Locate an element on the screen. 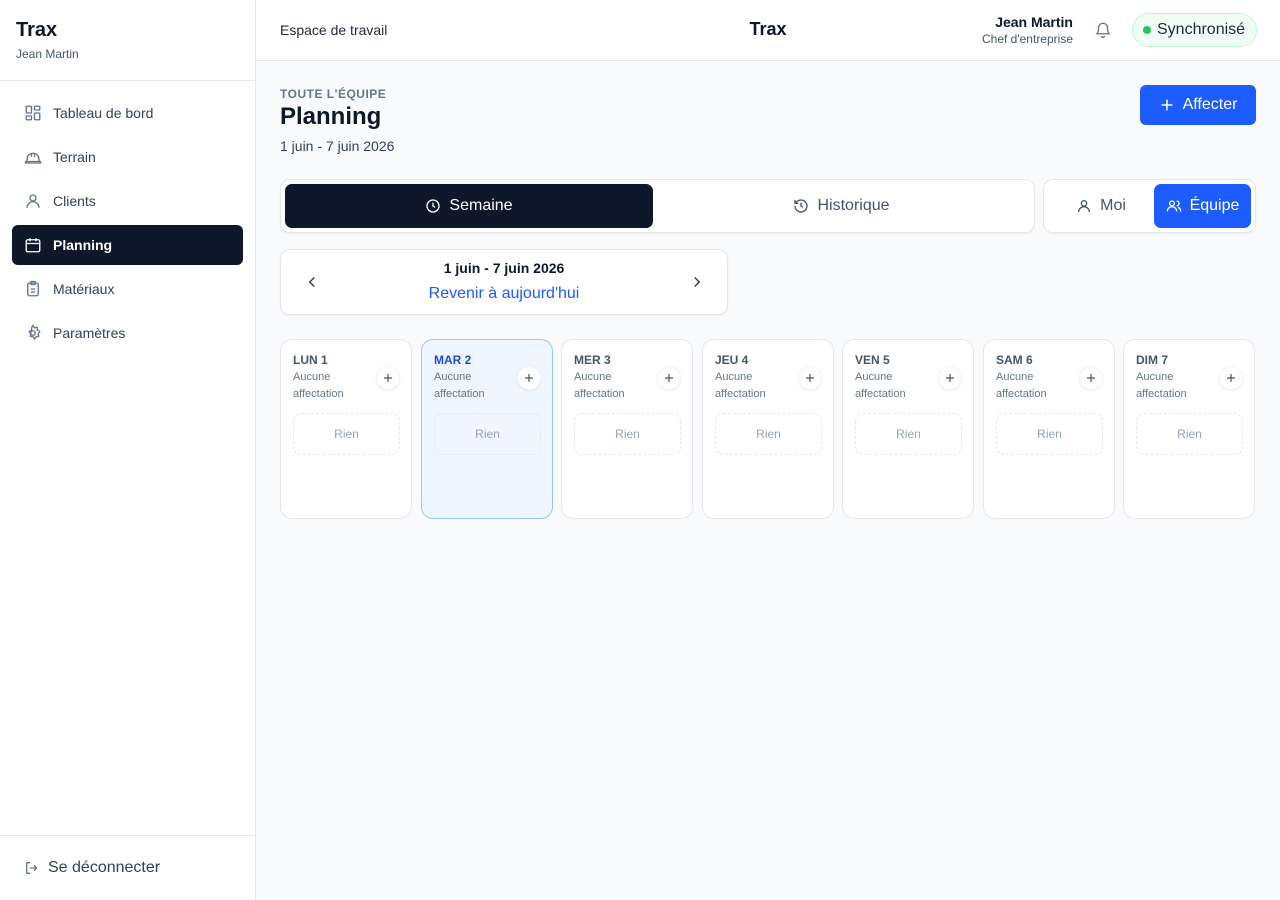 The image size is (1280, 900). day-card: VEN 5 Aucune affectation Rien is located at coordinates (908, 429).